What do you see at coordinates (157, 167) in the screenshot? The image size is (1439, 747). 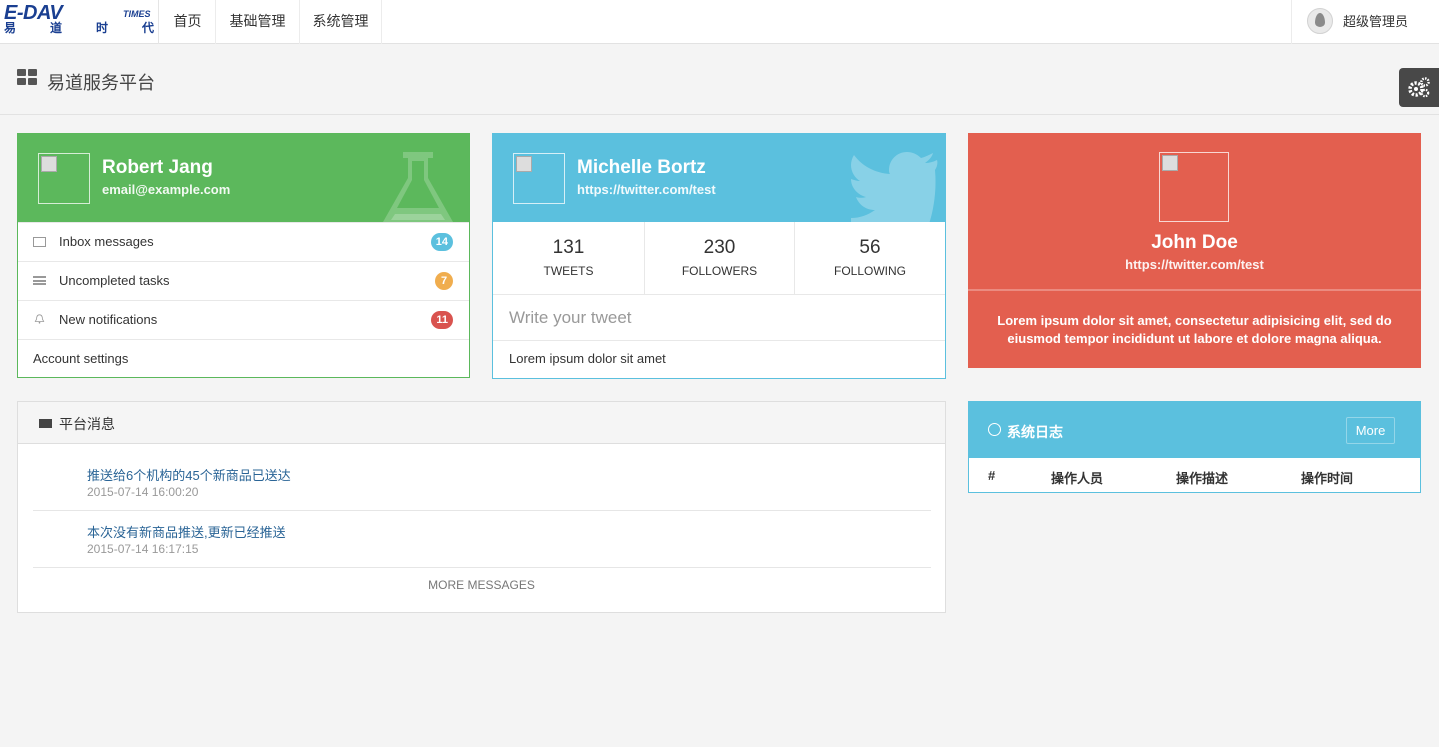 I see `profile-name: Robert Jang` at bounding box center [157, 167].